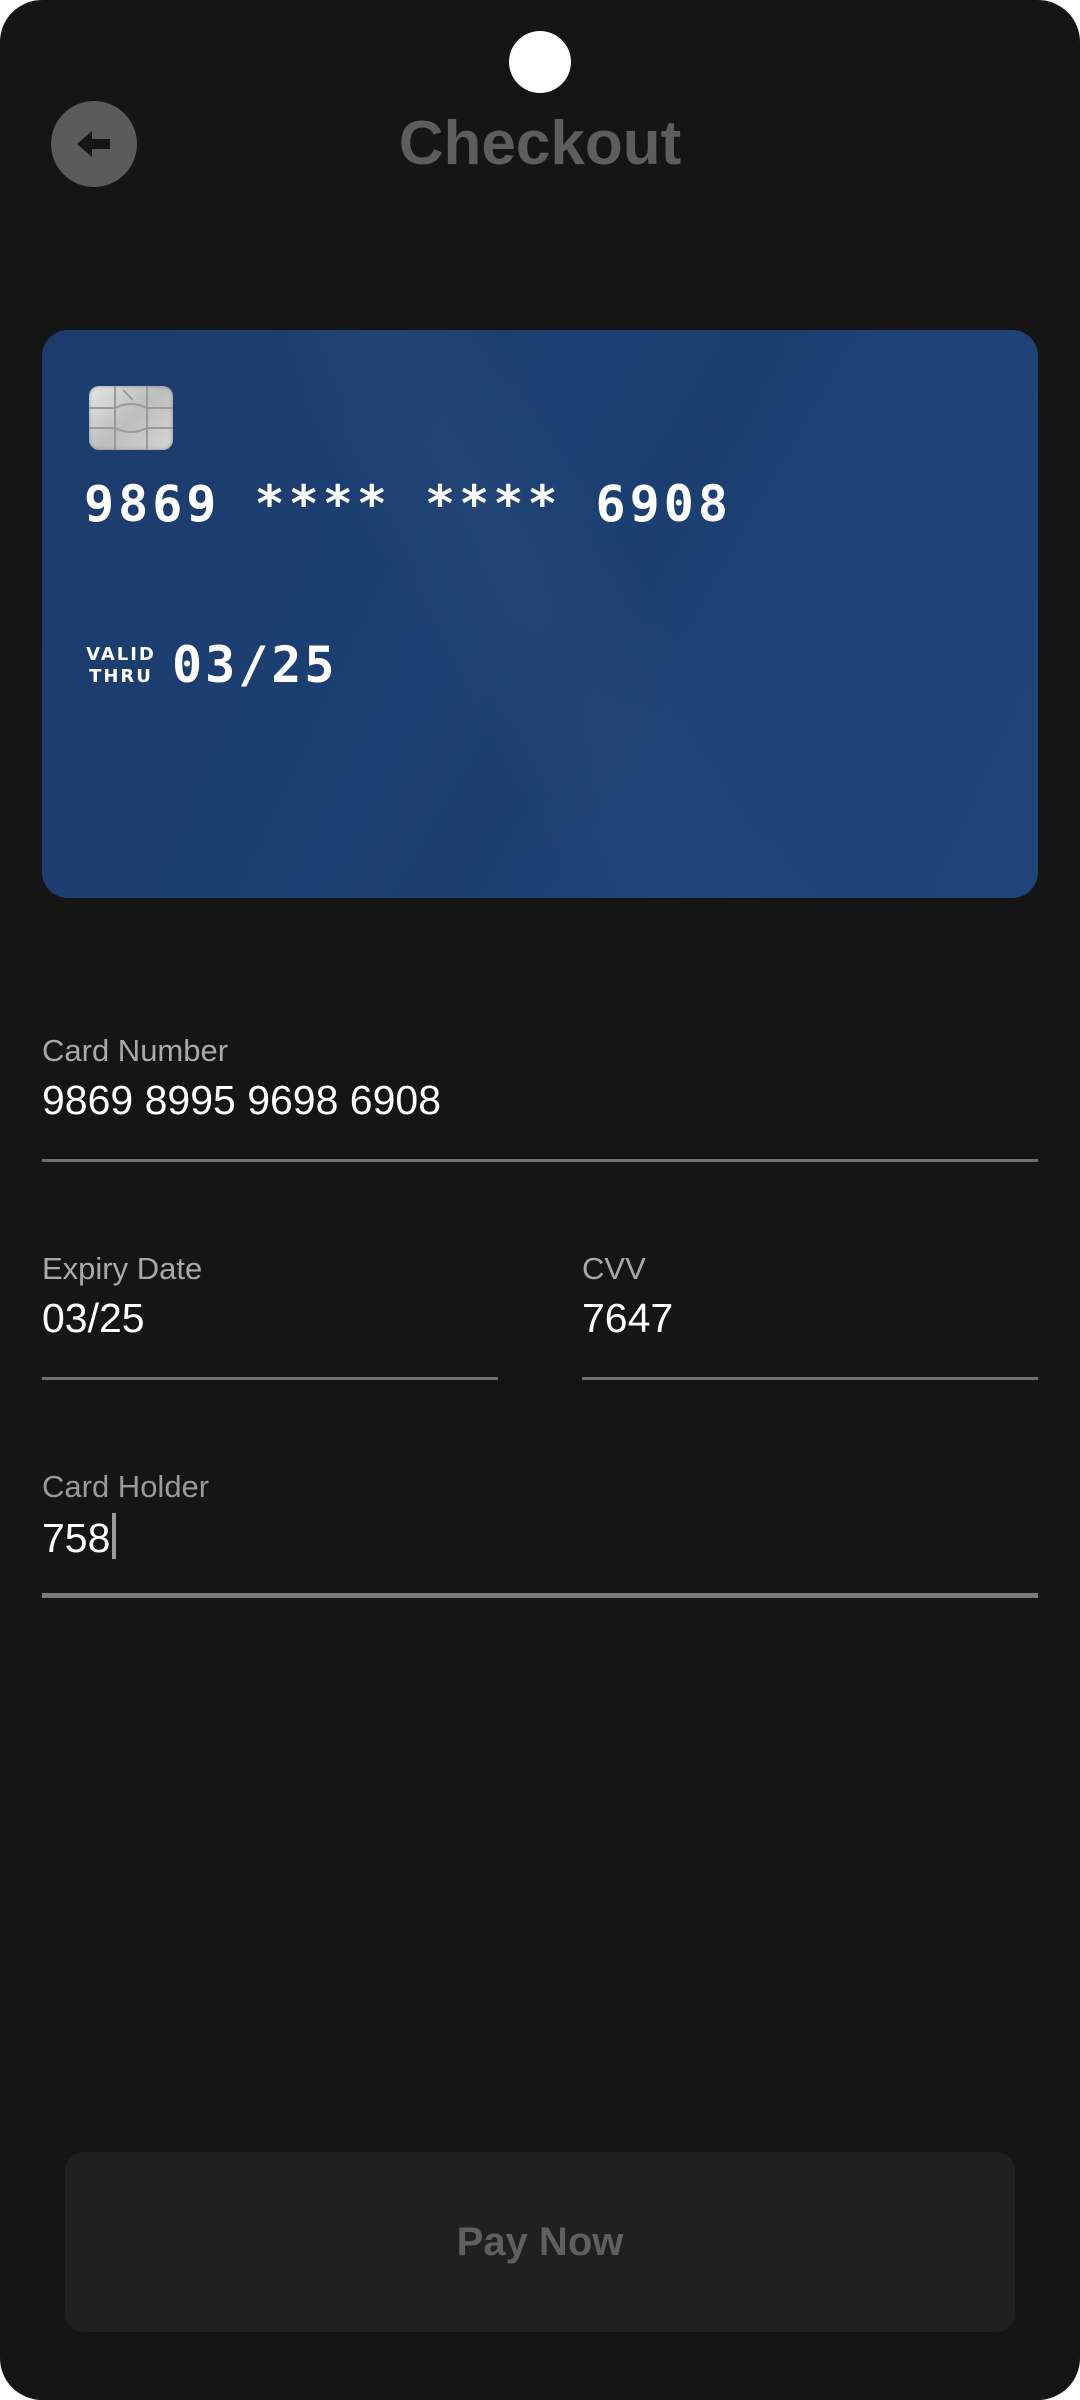 This screenshot has width=1080, height=2400. What do you see at coordinates (614, 1268) in the screenshot?
I see `cvv-label: CVV` at bounding box center [614, 1268].